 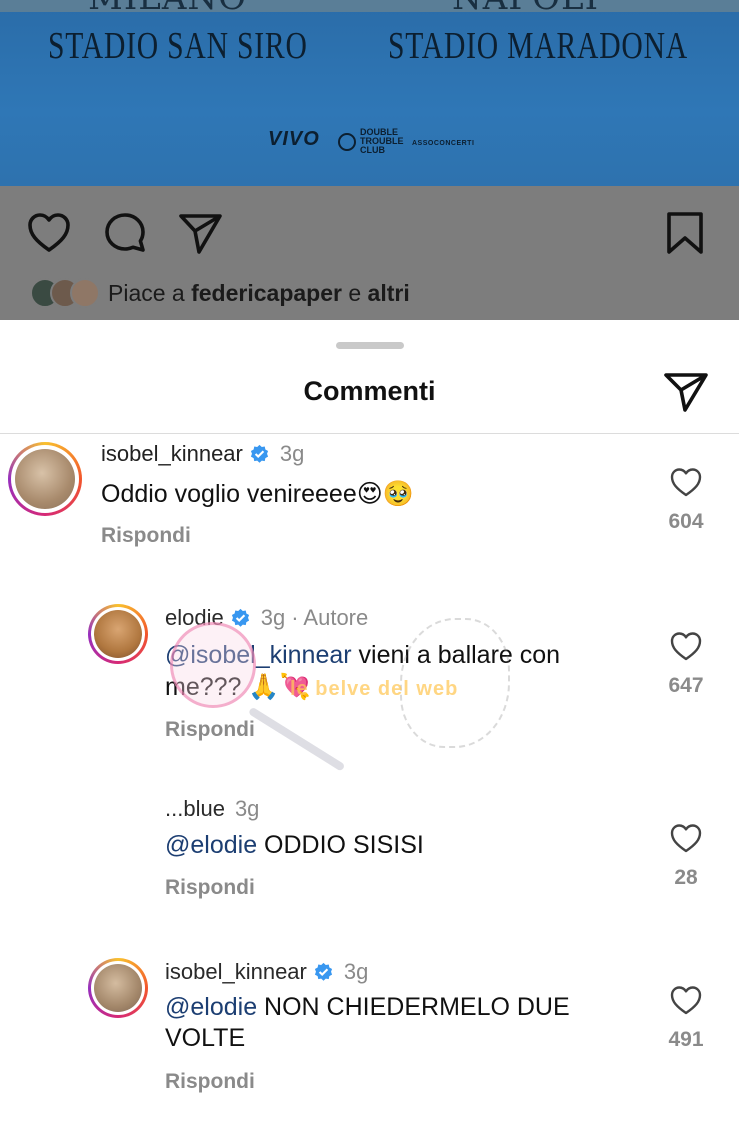 I want to click on watermark-text: le belve del web, so click(x=374, y=689).